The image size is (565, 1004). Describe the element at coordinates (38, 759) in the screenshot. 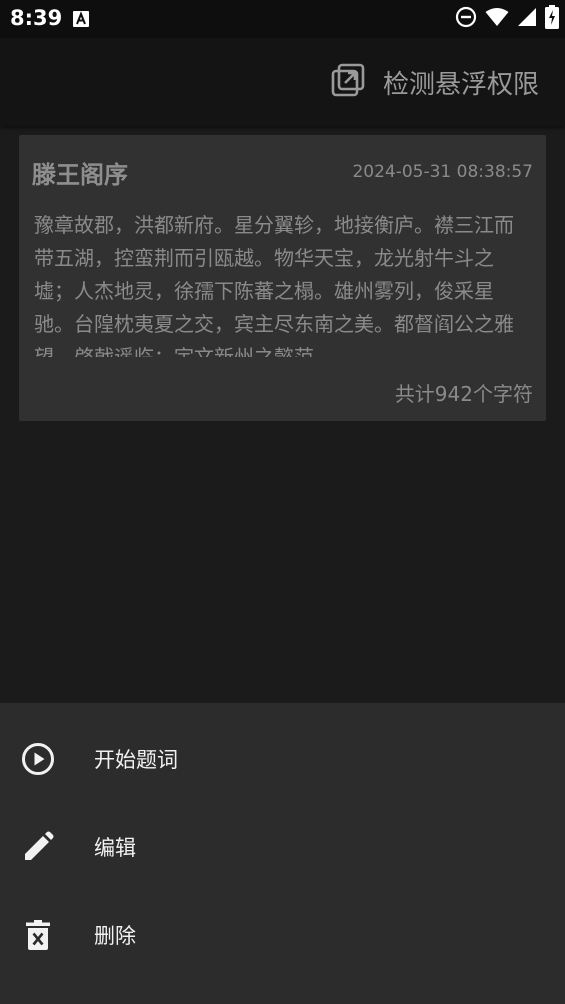

I see `play-circle-icon` at that location.